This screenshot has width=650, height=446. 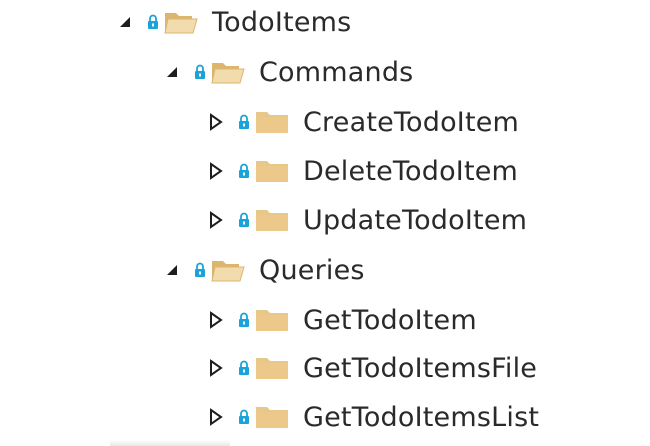 I want to click on tree-node-gettodoitemslist: GetTodoItemsList, so click(x=372, y=417).